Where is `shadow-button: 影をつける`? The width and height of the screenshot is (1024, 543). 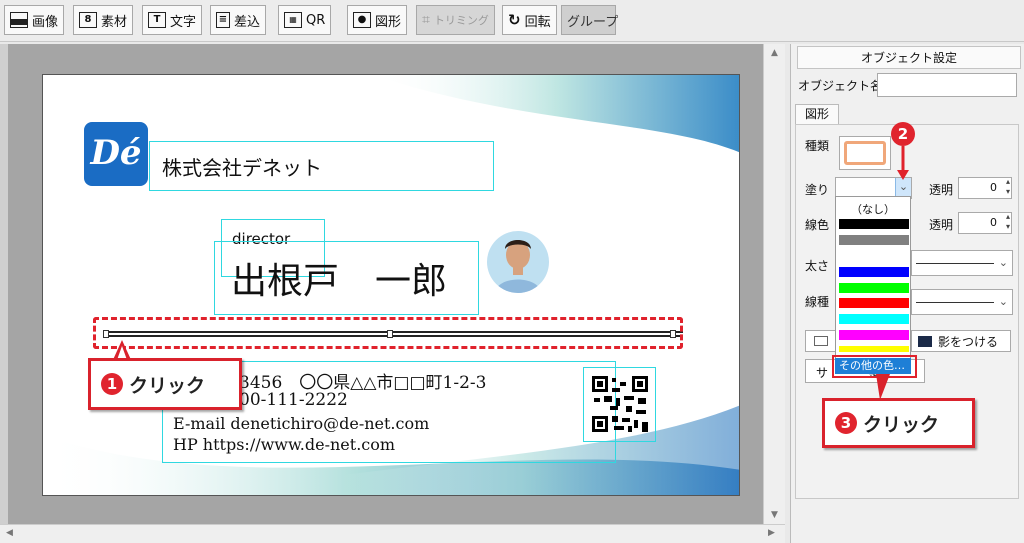
shadow-button: 影をつける is located at coordinates (961, 341).